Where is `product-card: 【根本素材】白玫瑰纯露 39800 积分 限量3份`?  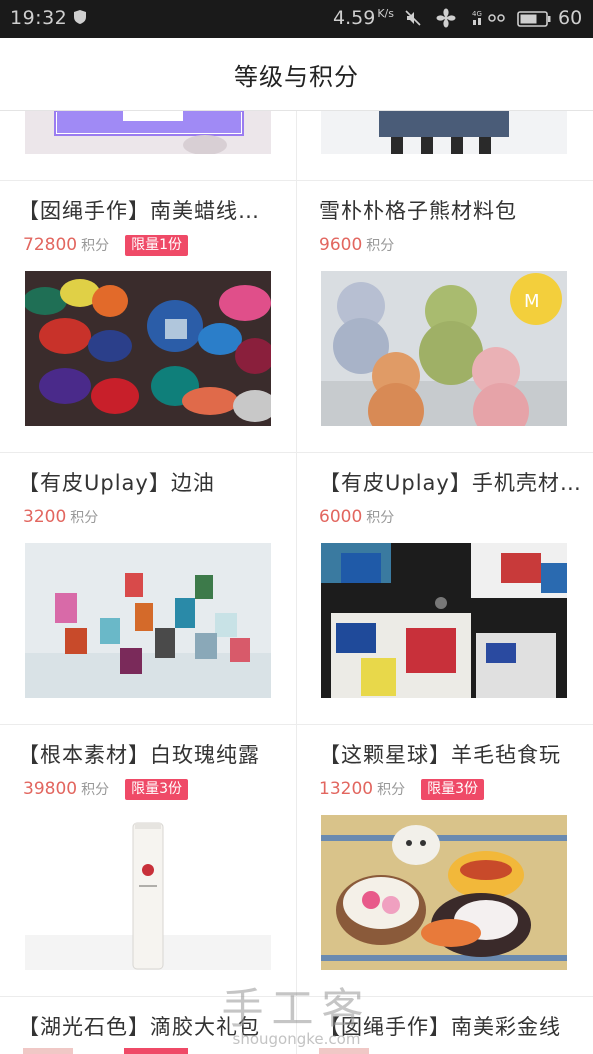 product-card: 【根本素材】白玫瑰纯露 39800 积分 限量3份 is located at coordinates (148, 860).